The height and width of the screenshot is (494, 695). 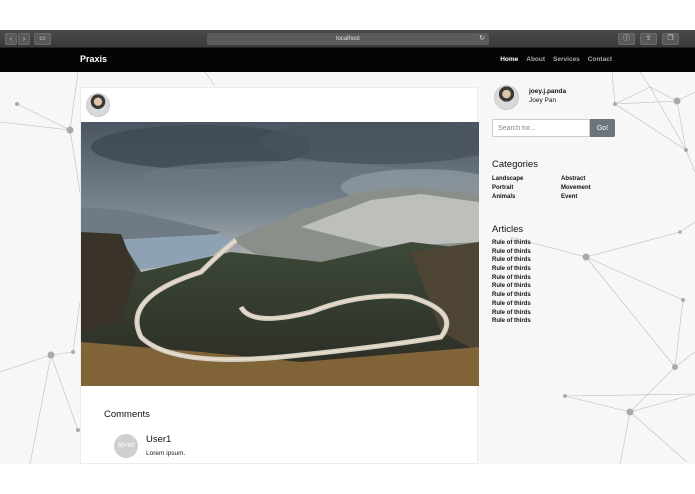 I want to click on share-icon: ⇪, so click(x=648, y=38).